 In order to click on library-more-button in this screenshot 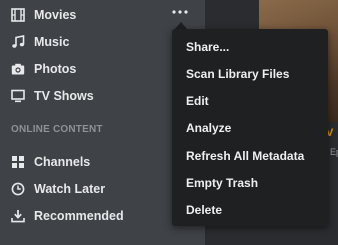, I will do `click(180, 12)`.